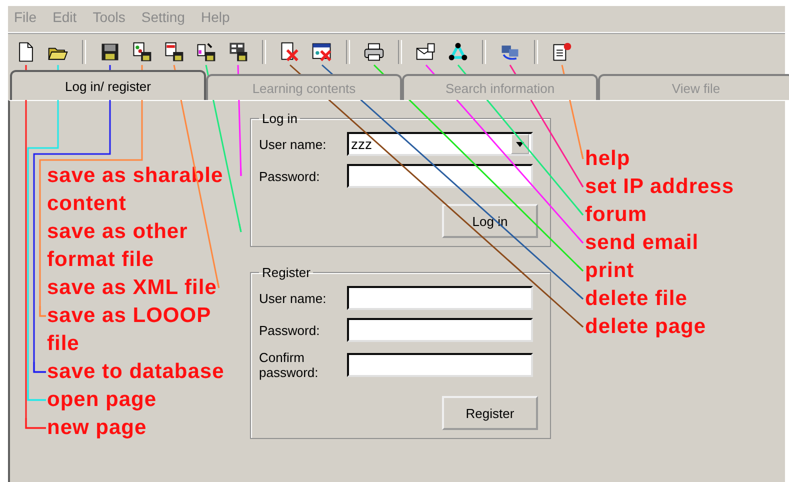 The height and width of the screenshot is (482, 789). What do you see at coordinates (374, 52) in the screenshot?
I see `printer-icon` at bounding box center [374, 52].